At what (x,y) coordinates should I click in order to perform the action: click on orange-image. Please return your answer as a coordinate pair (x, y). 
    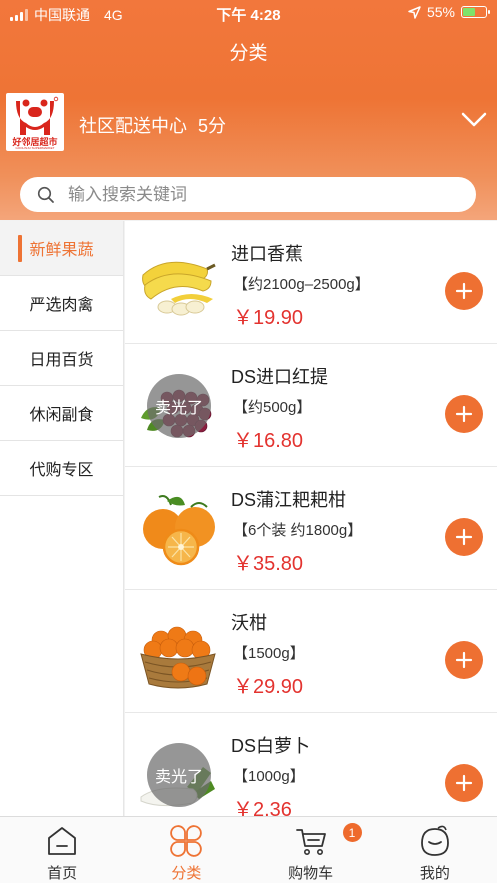
    Looking at the image, I should click on (179, 530).